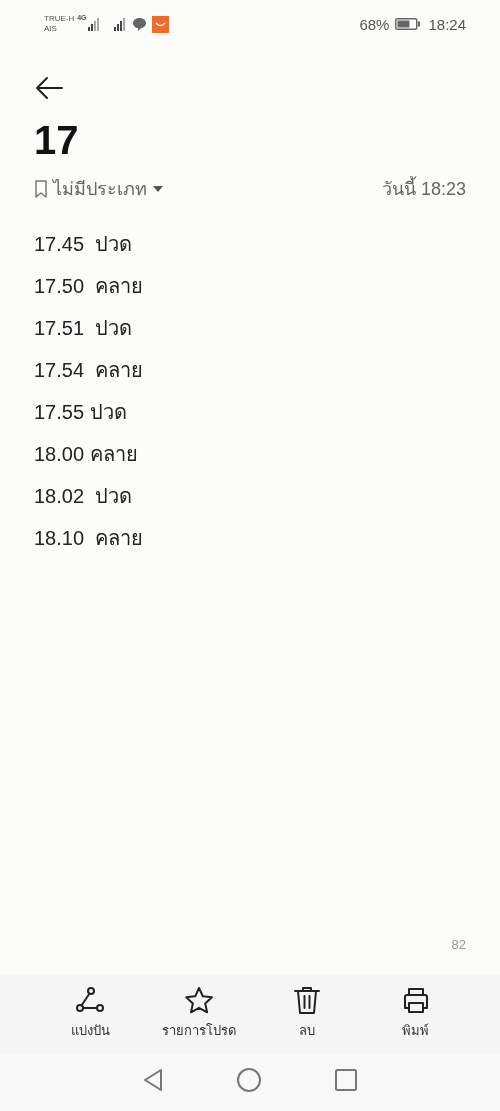 This screenshot has width=500, height=1111. I want to click on toolbar-button: พิมพ์, so click(415, 1014).